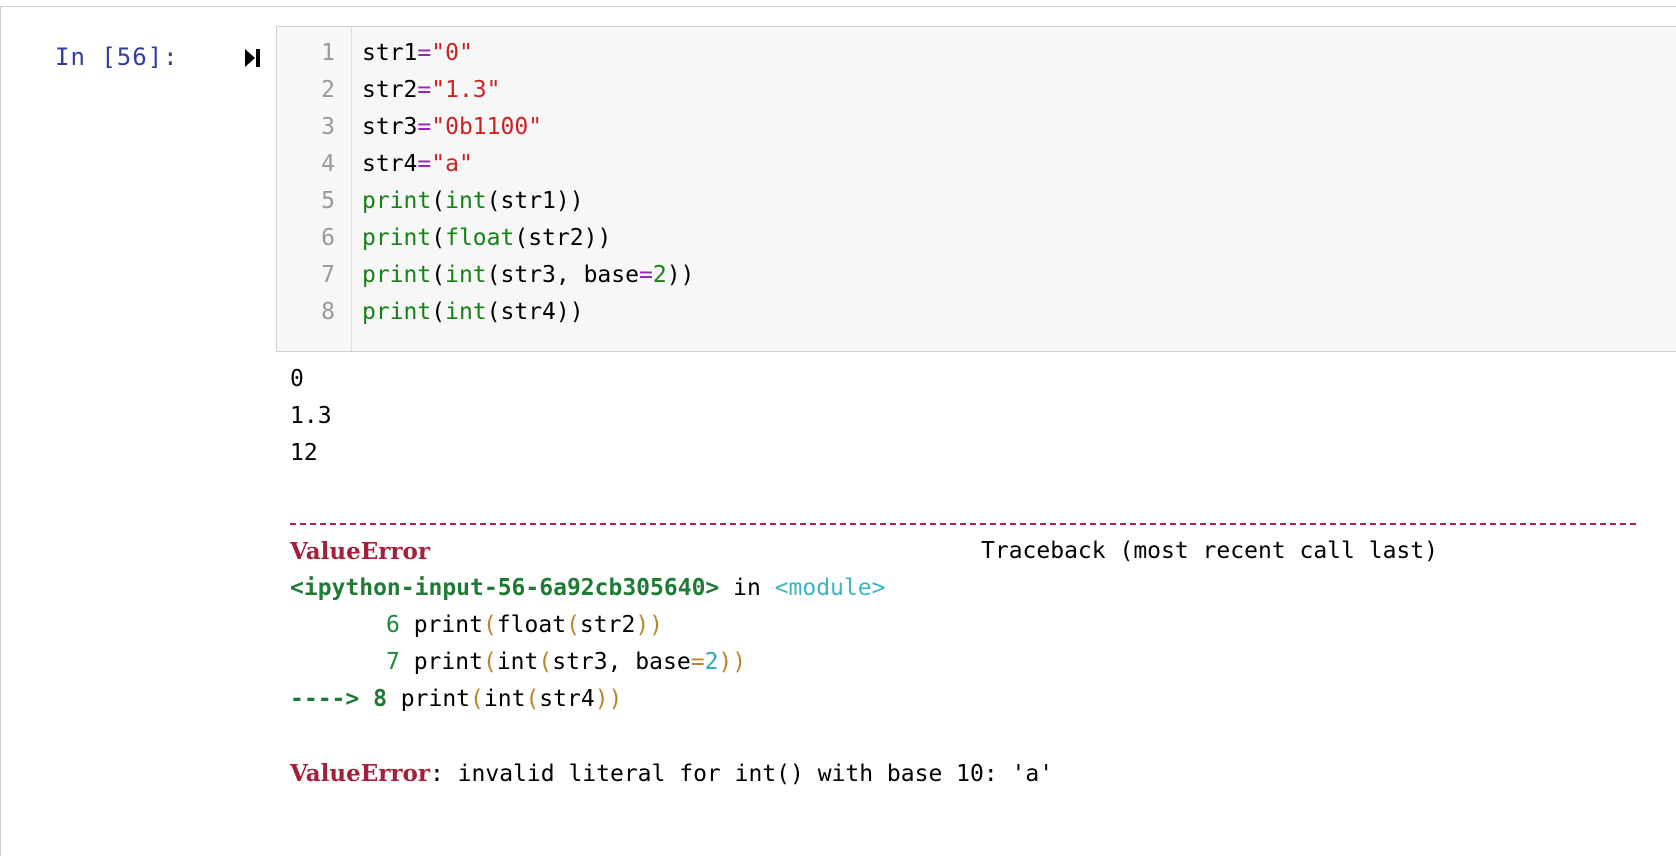 The image size is (1676, 856). Describe the element at coordinates (328, 164) in the screenshot. I see `line-number: 4` at that location.